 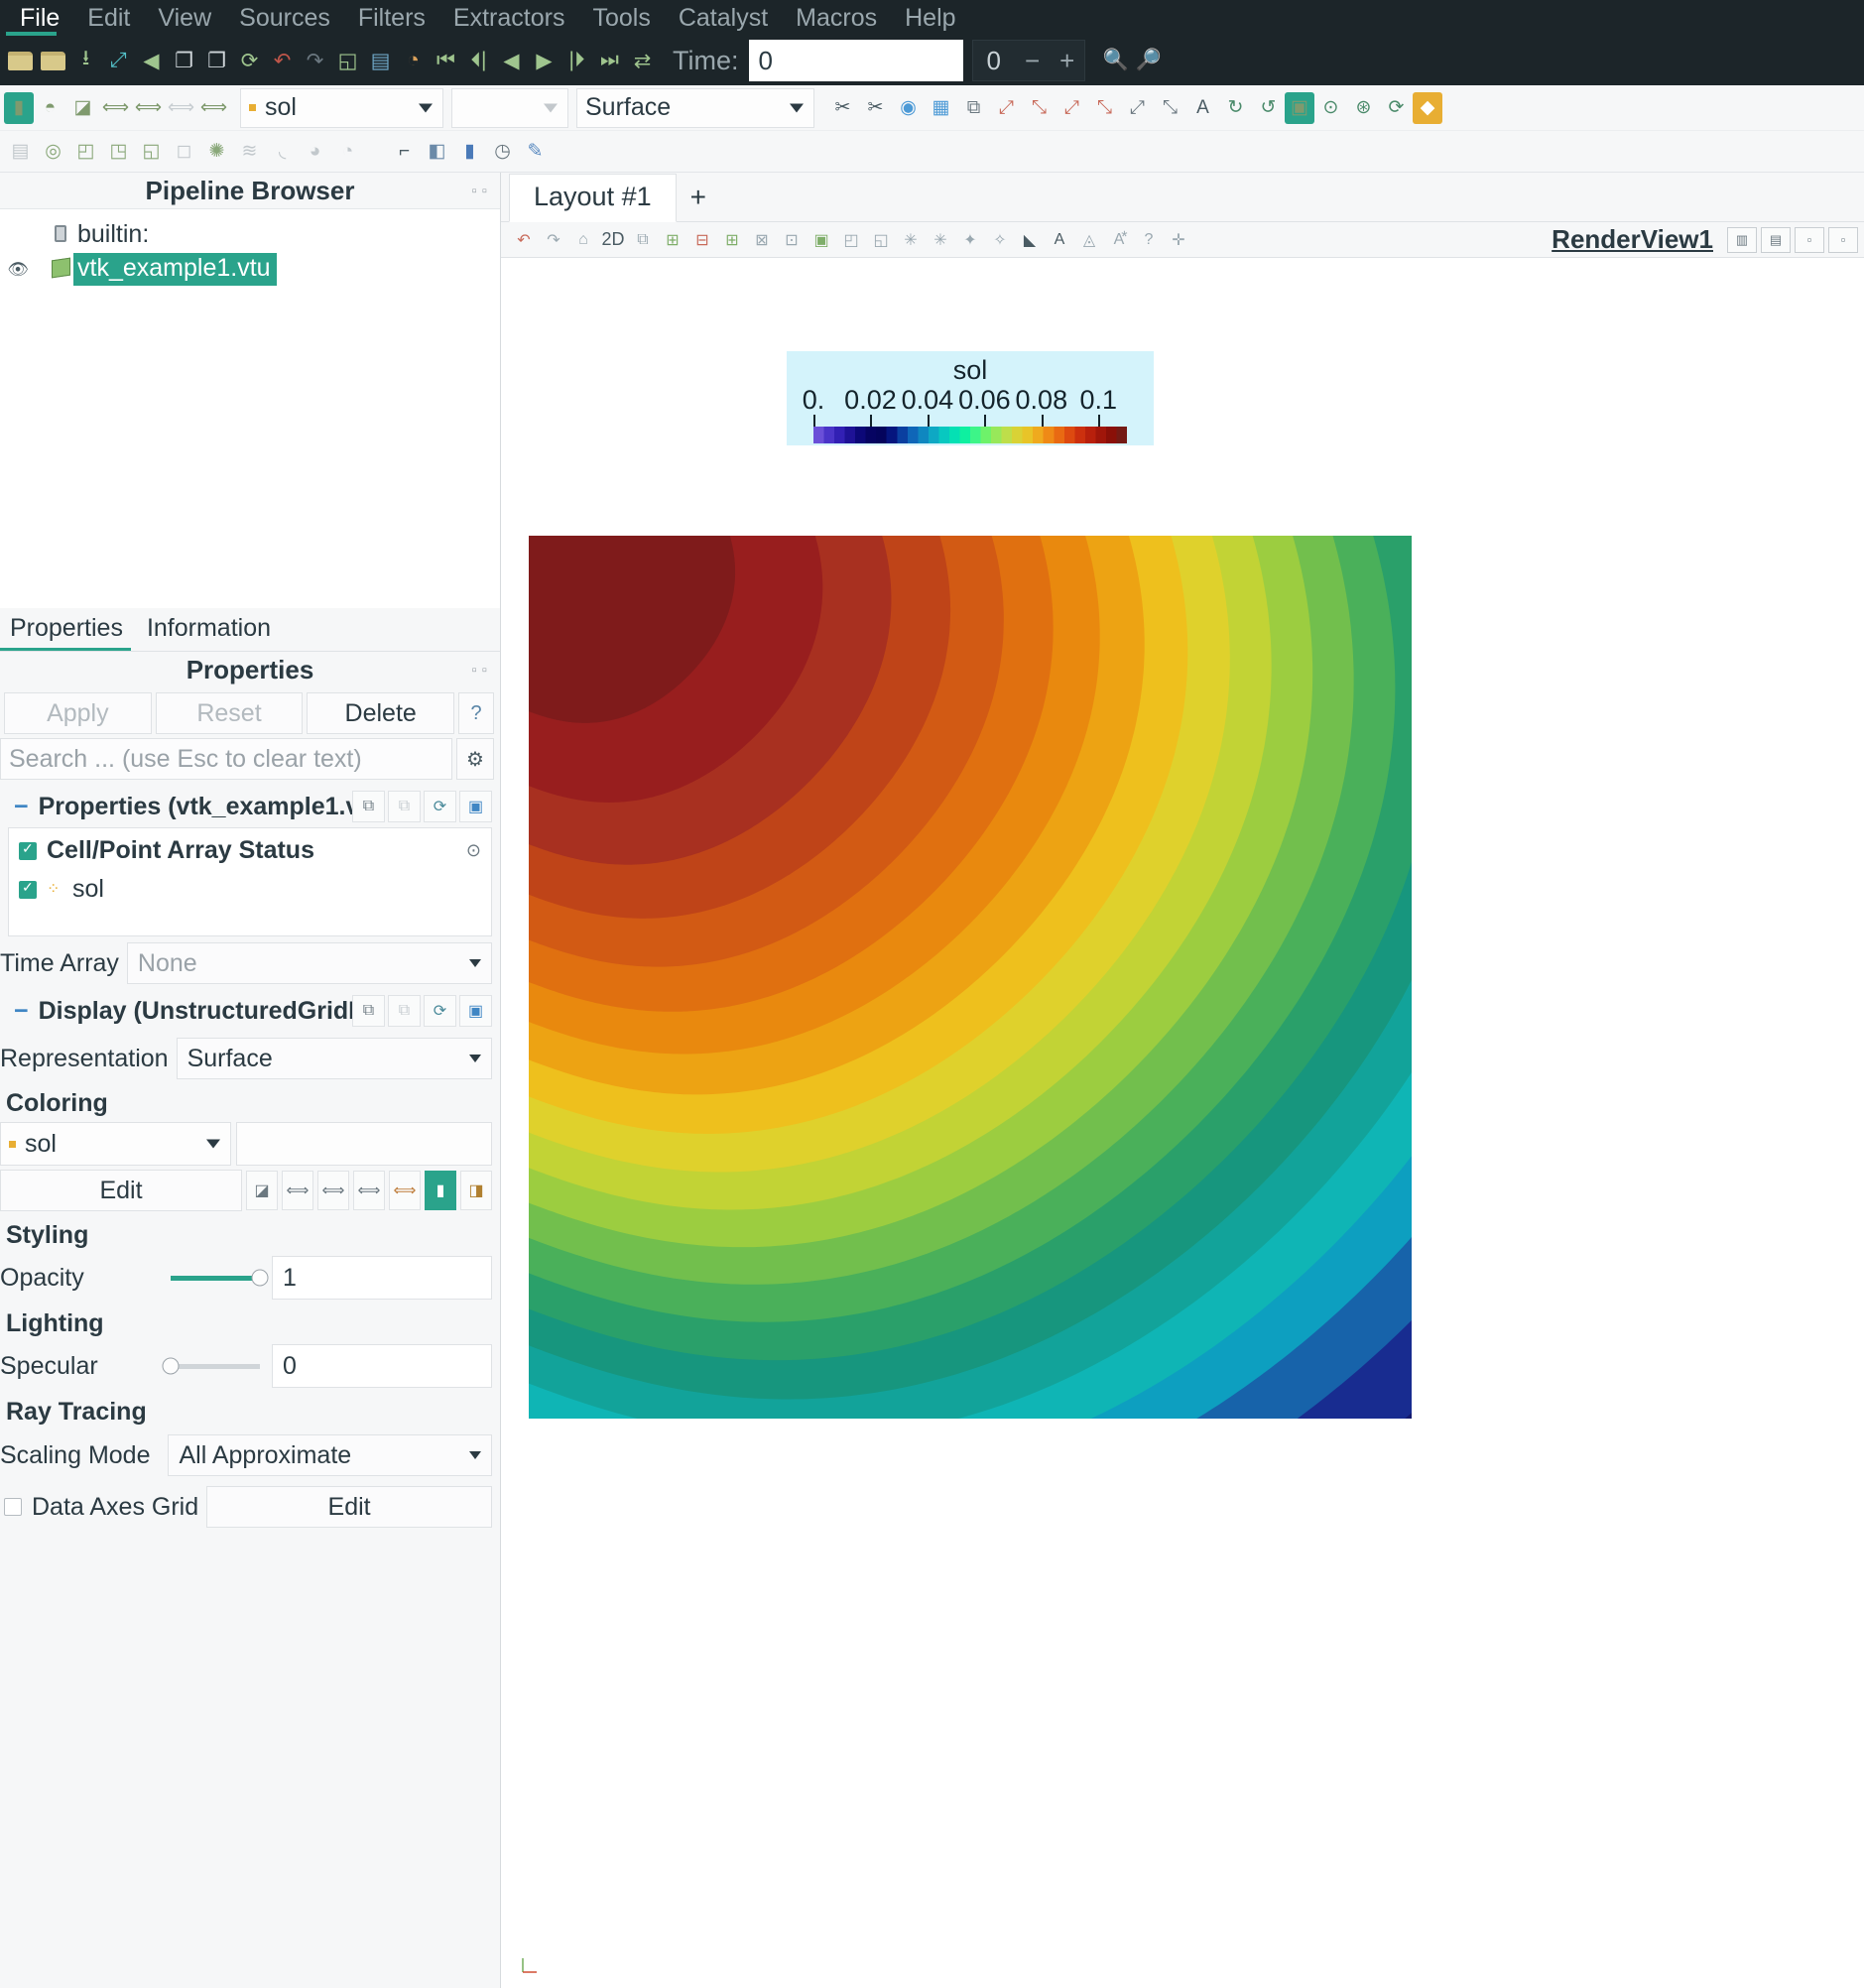 I want to click on rescale-to-data-icon: ⟺, so click(x=297, y=1190).